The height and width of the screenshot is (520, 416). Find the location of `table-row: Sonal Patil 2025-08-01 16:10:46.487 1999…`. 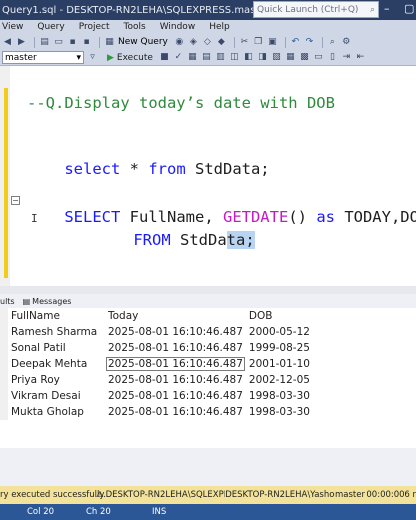

table-row: Sonal Patil 2025-08-01 16:10:46.487 1999… is located at coordinates (158, 348).